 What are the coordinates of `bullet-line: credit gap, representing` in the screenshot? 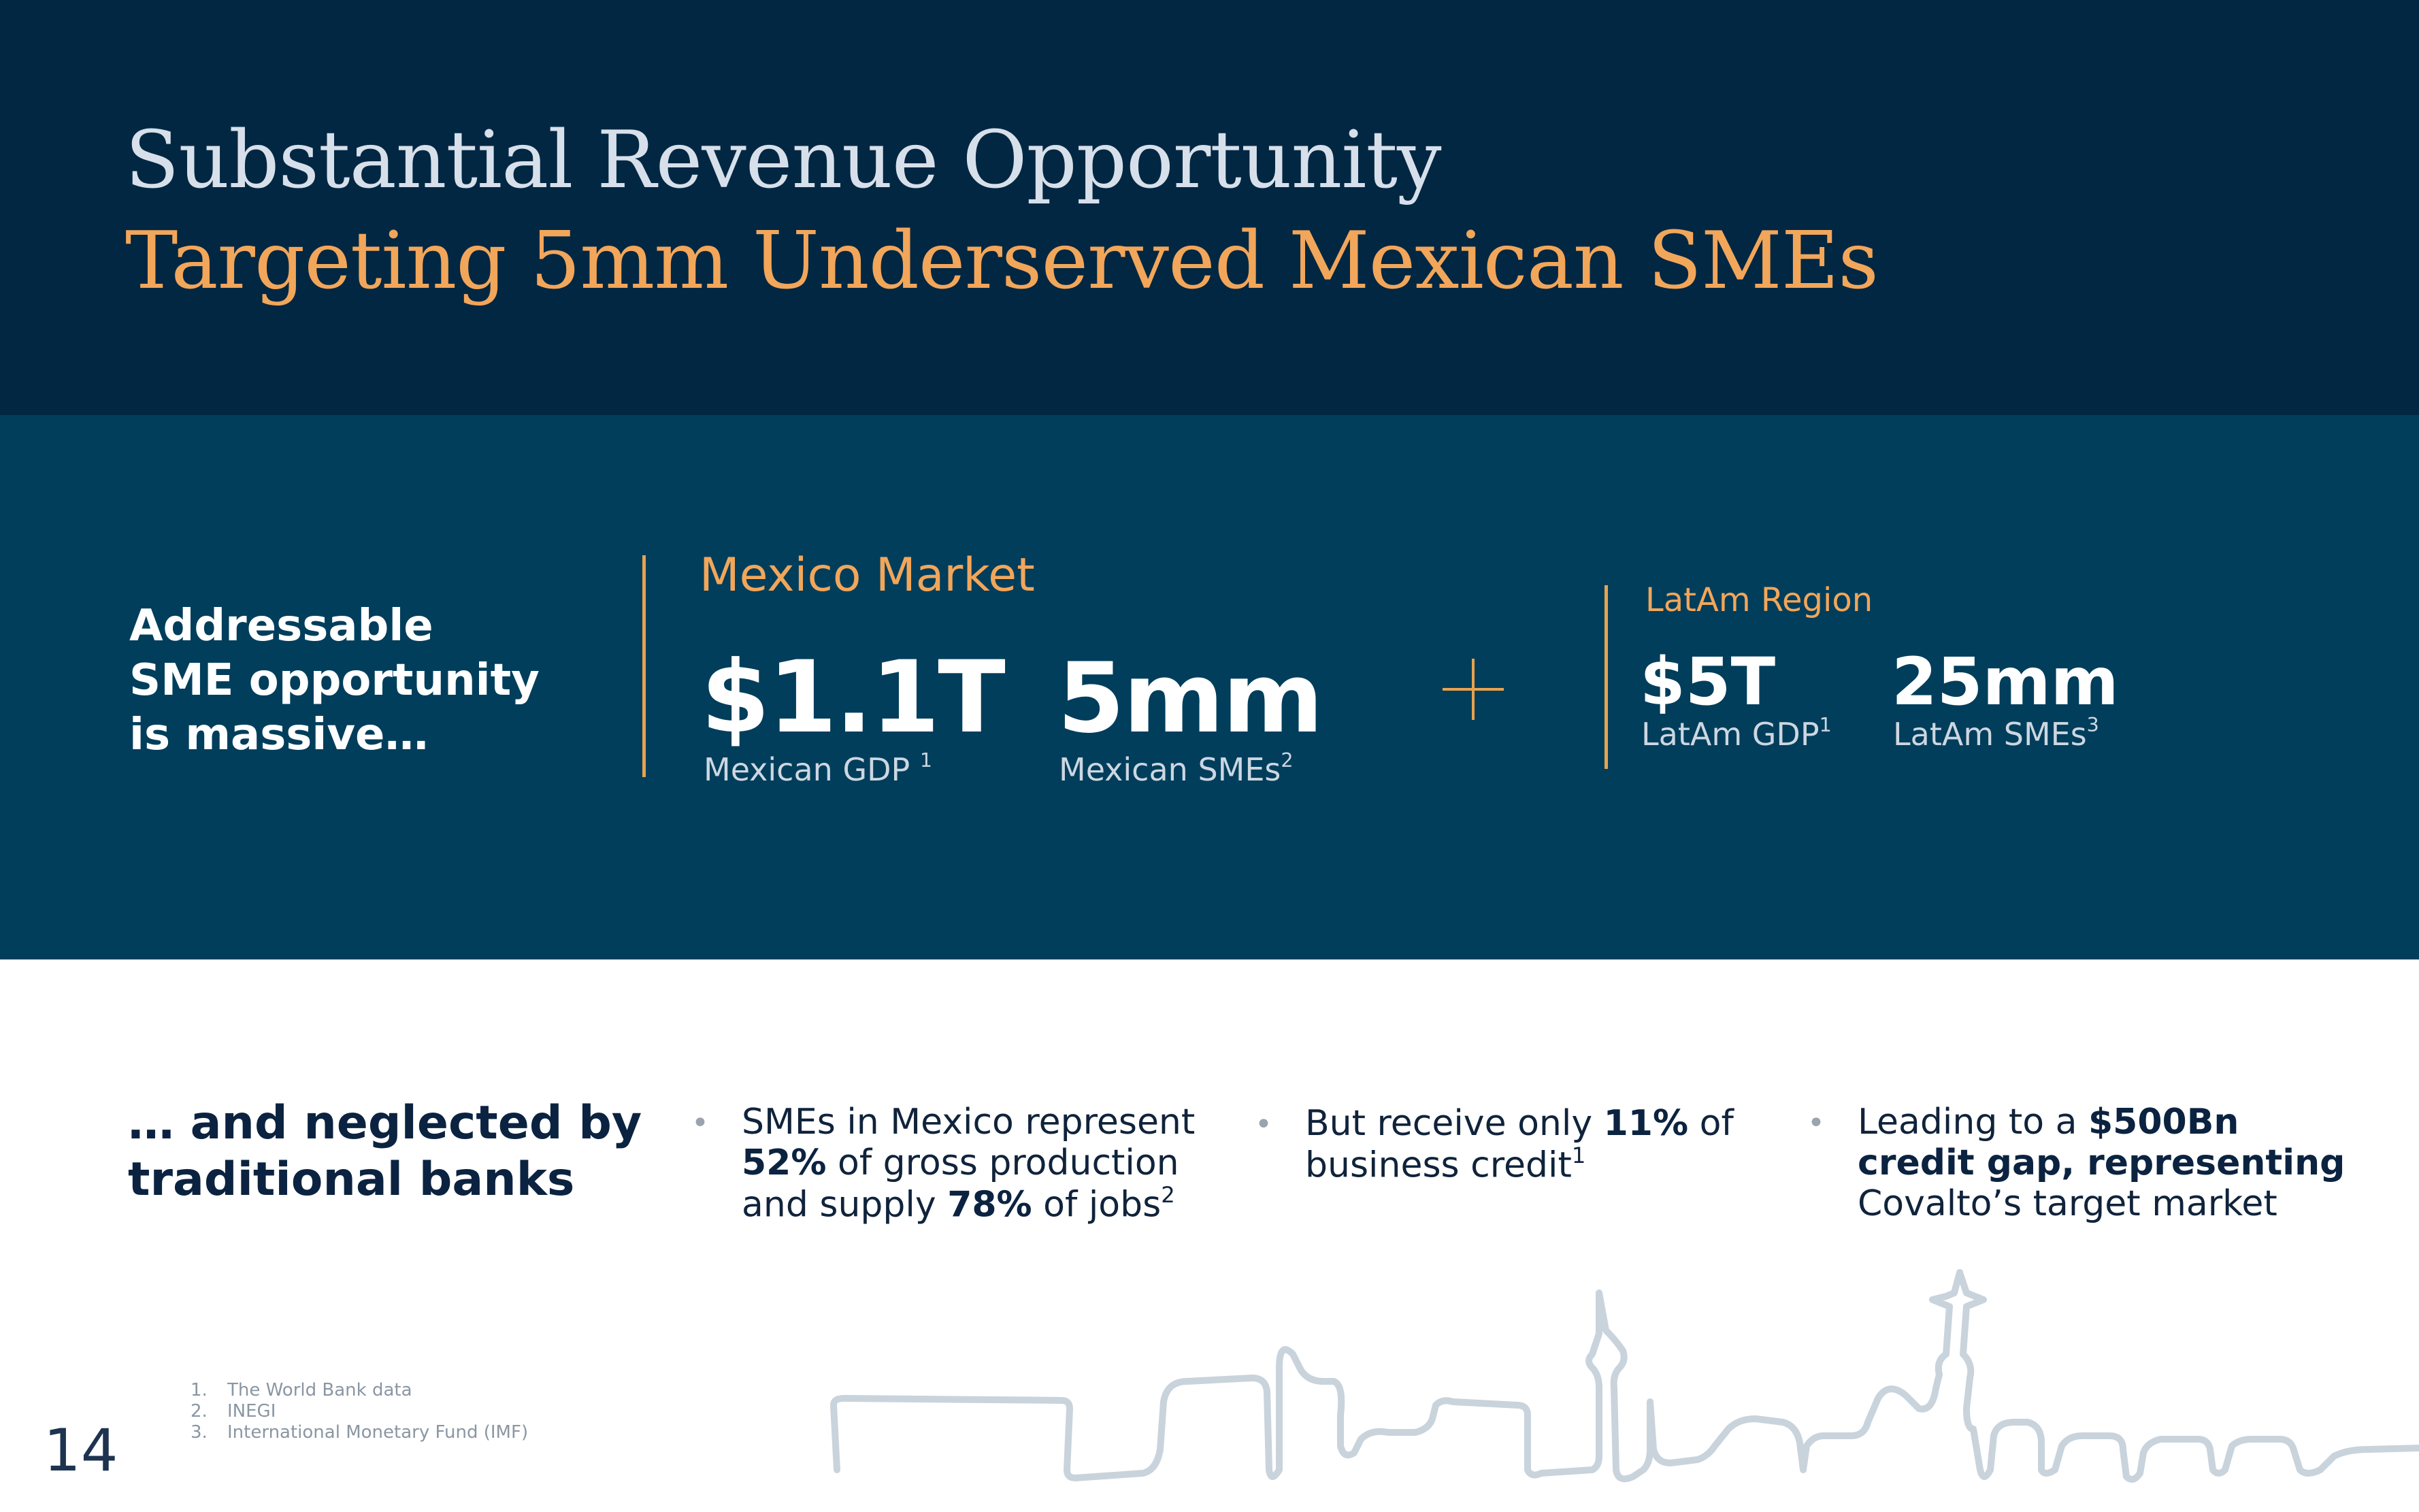 It's located at (2102, 1162).